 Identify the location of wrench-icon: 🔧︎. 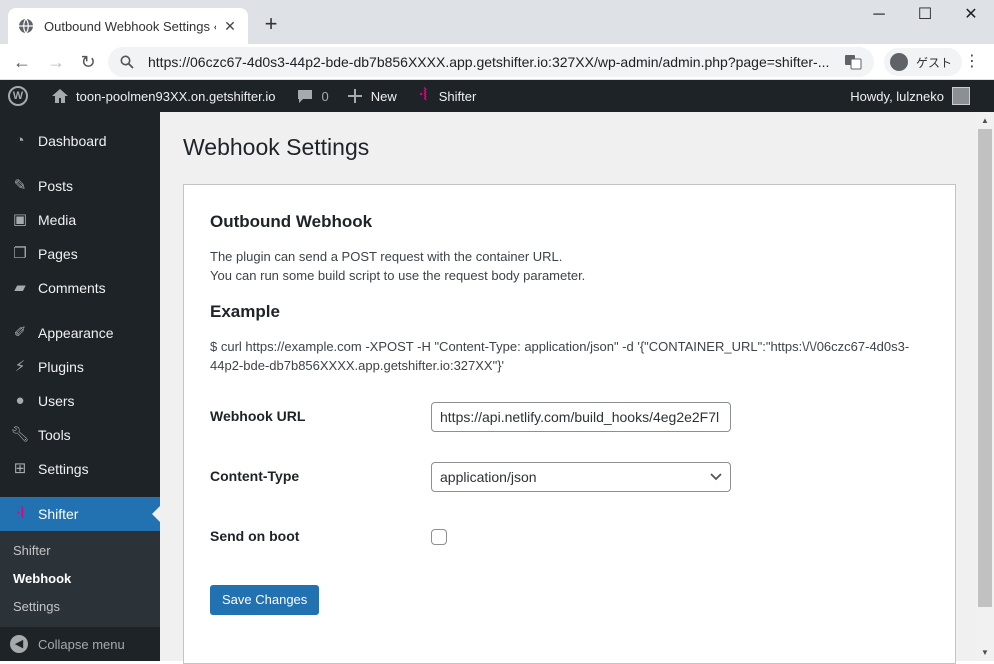
(20, 434).